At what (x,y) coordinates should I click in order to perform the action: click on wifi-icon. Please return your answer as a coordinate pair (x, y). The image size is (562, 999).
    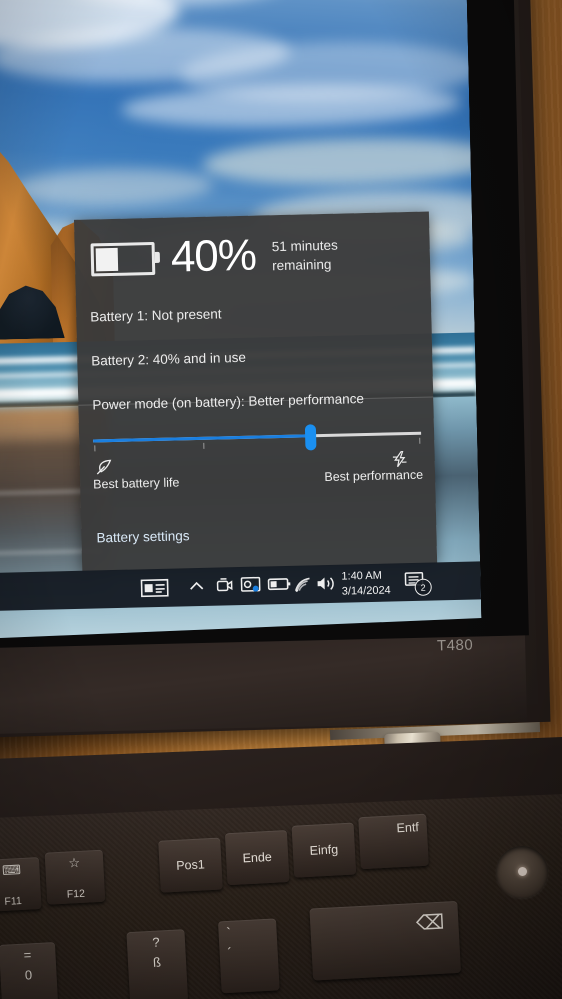
    Looking at the image, I should click on (302, 584).